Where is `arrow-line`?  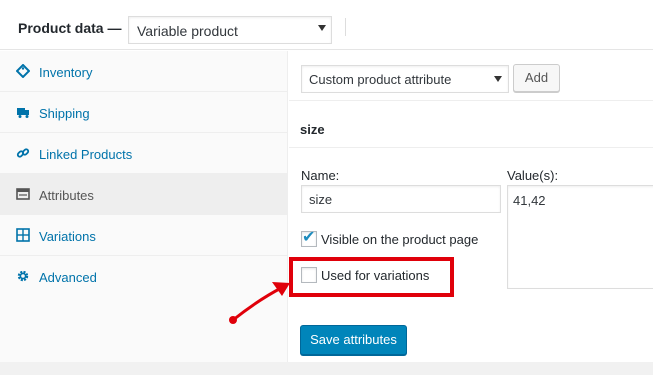
arrow-line is located at coordinates (258, 303).